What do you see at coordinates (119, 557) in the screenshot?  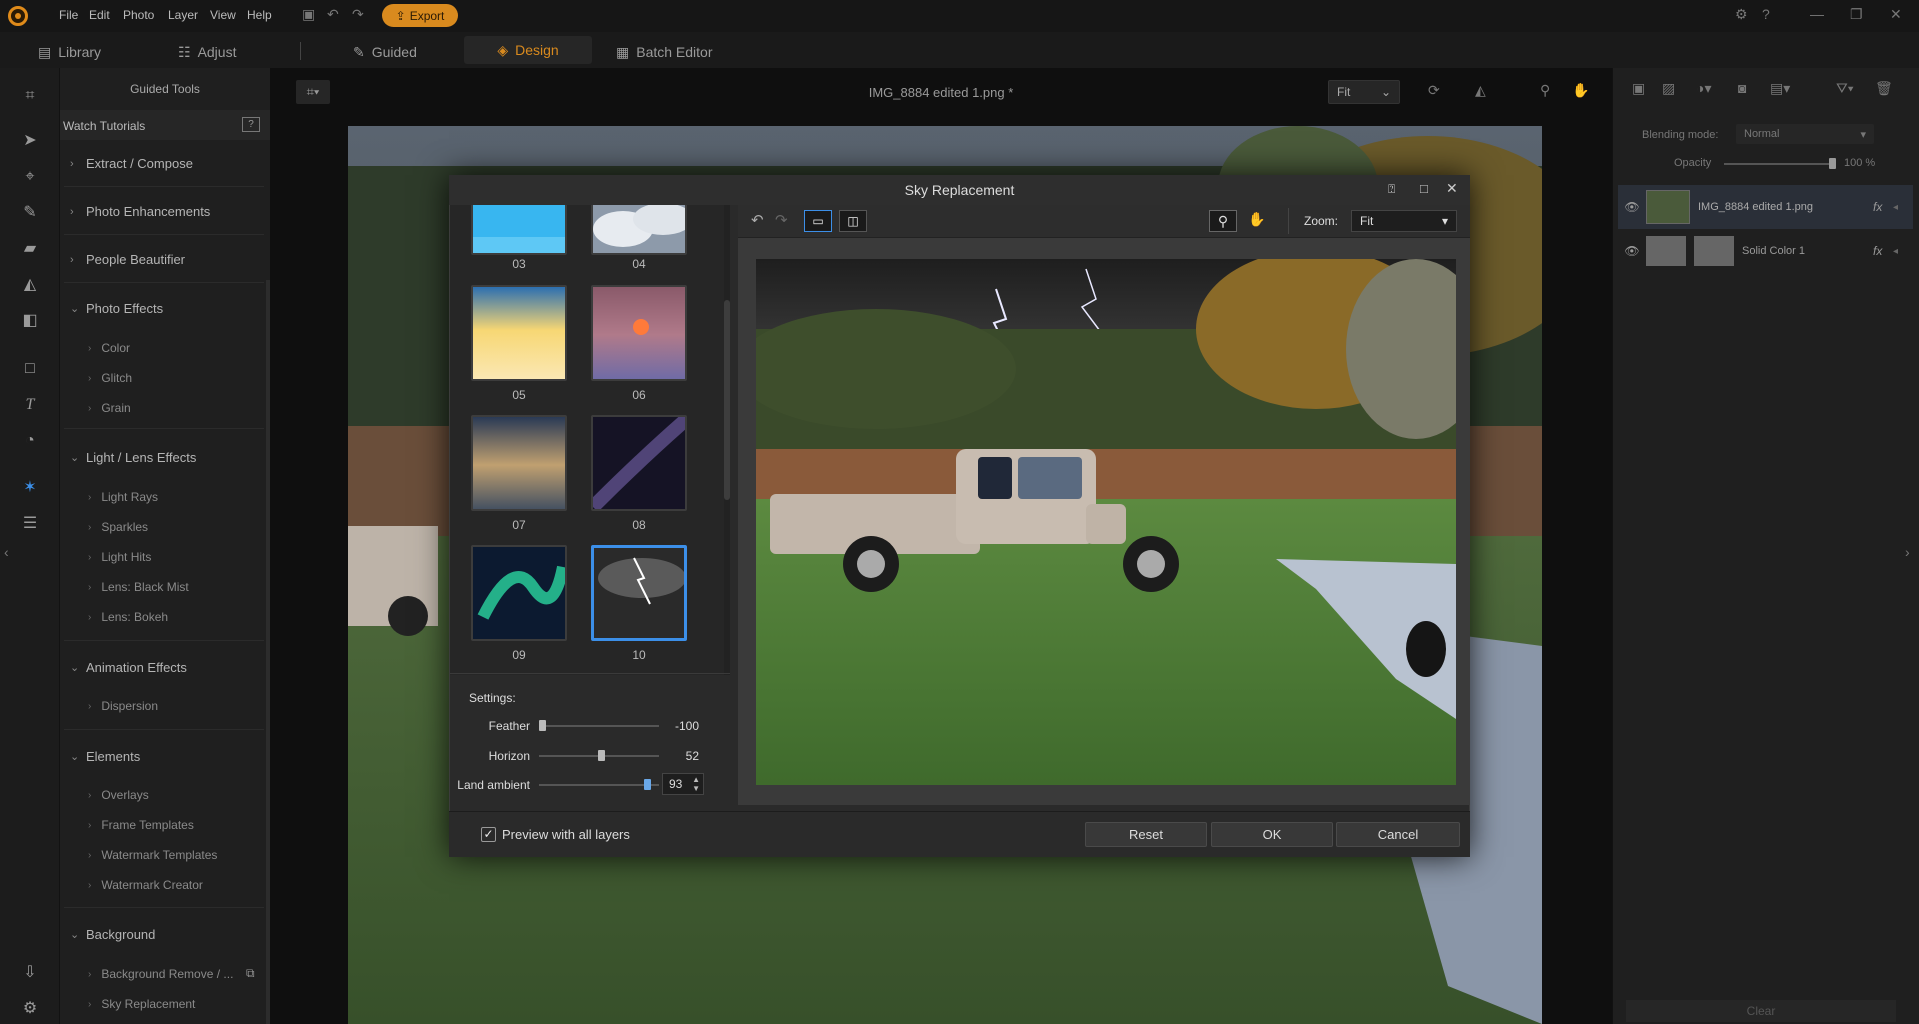 I see `tool-light-hits: › Light Hits` at bounding box center [119, 557].